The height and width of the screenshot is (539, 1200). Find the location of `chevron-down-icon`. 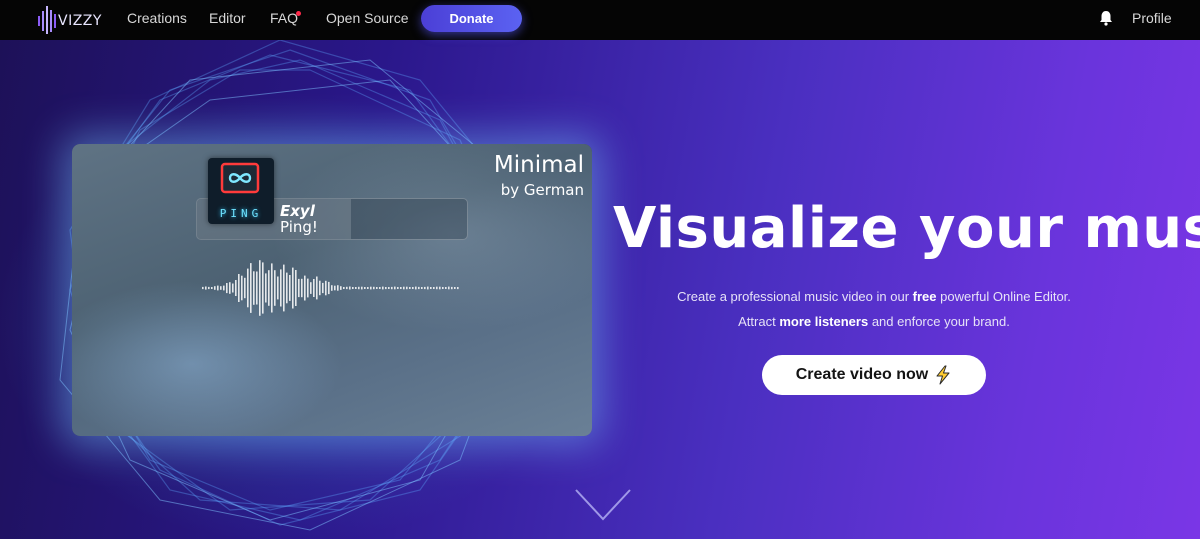

chevron-down-icon is located at coordinates (603, 505).